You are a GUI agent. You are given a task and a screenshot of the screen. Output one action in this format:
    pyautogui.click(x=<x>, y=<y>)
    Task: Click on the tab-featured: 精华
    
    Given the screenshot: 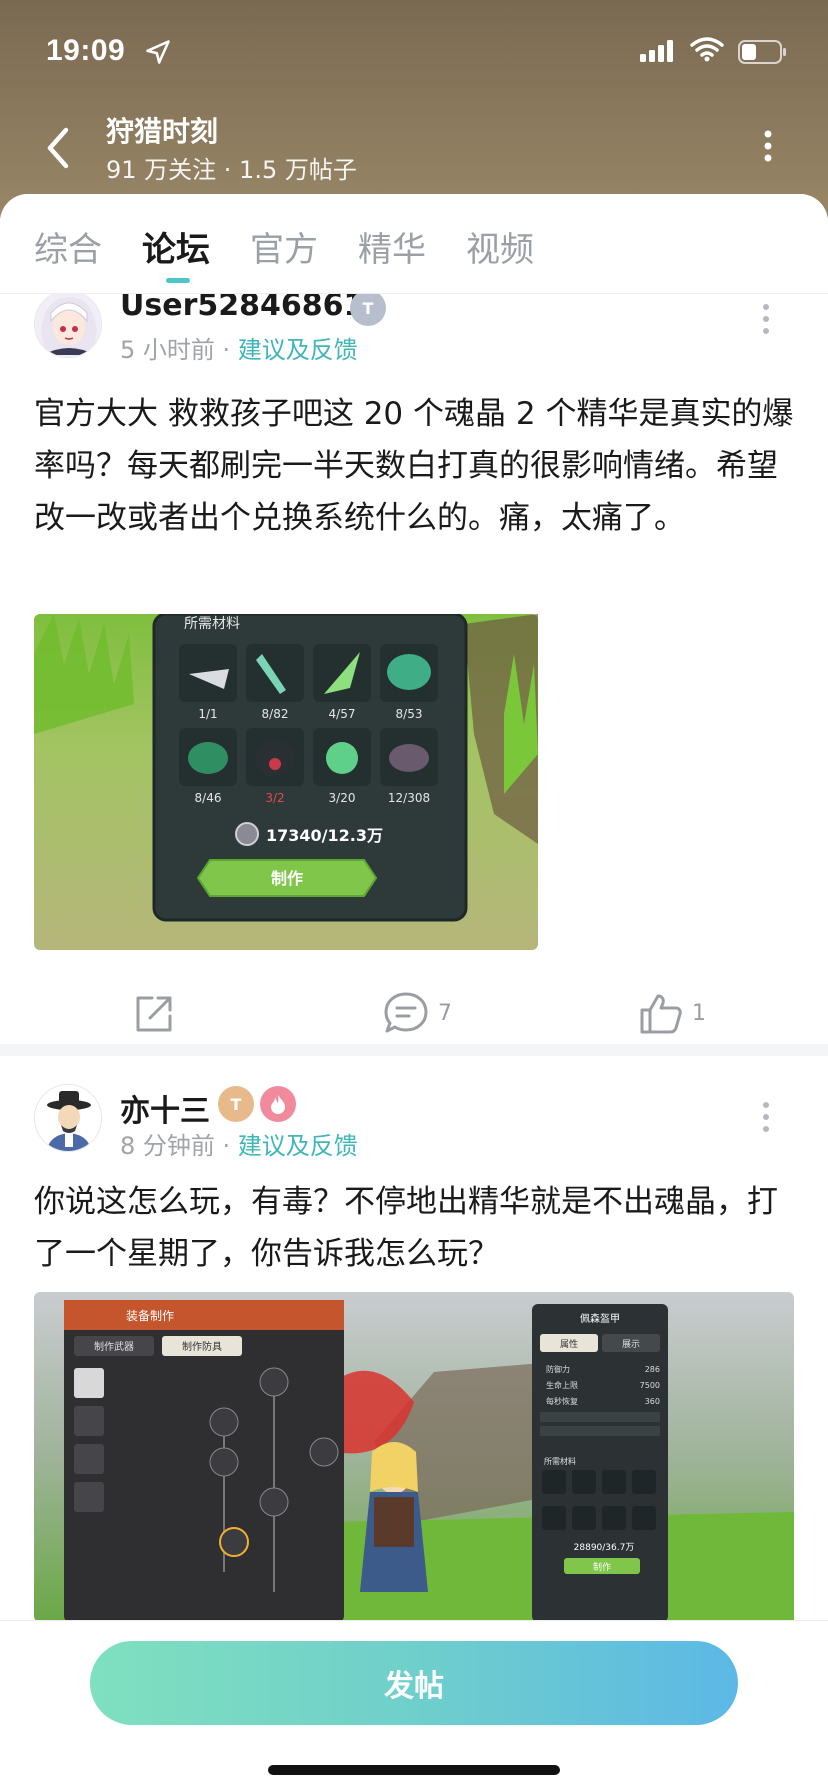 What is the action you would take?
    pyautogui.click(x=392, y=246)
    